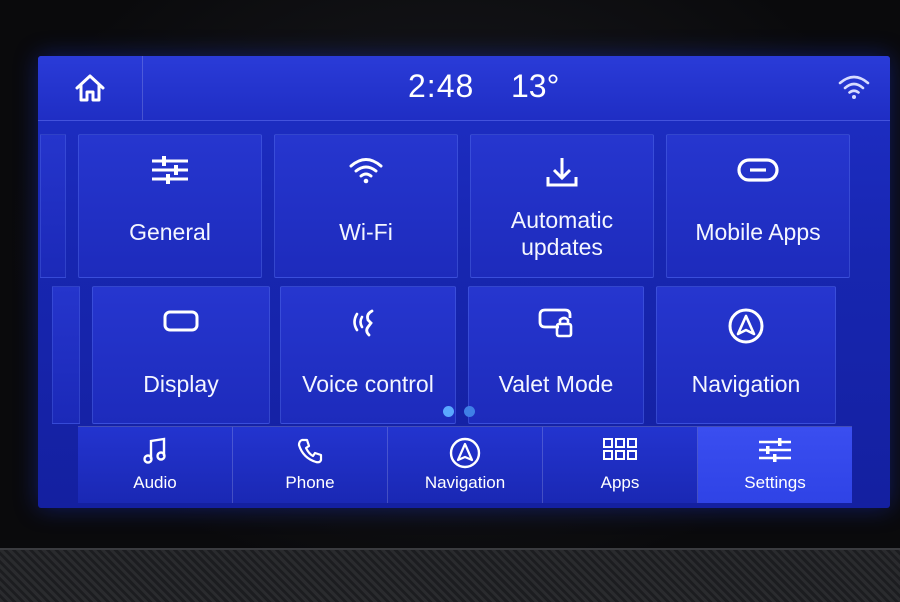  Describe the element at coordinates (758, 170) in the screenshot. I see `link-icon` at that location.